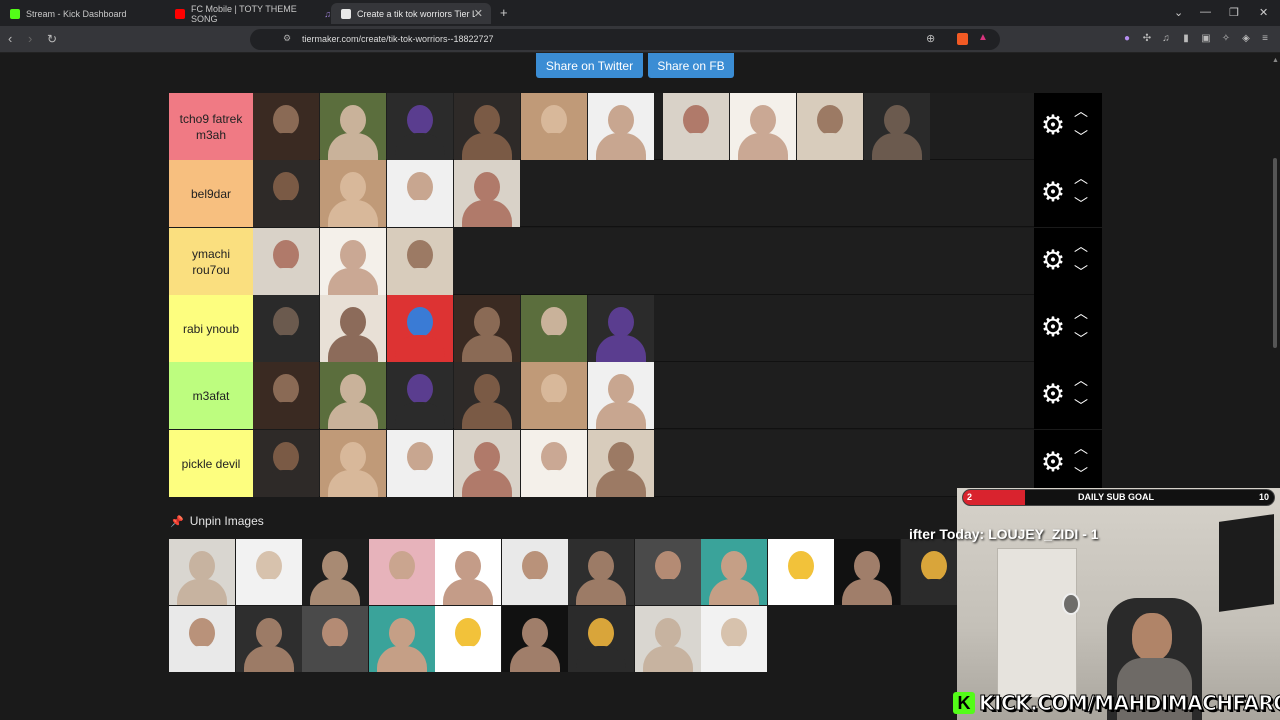 This screenshot has height=720, width=1280. What do you see at coordinates (1234, 12) in the screenshot?
I see `maximize-button: ❐` at bounding box center [1234, 12].